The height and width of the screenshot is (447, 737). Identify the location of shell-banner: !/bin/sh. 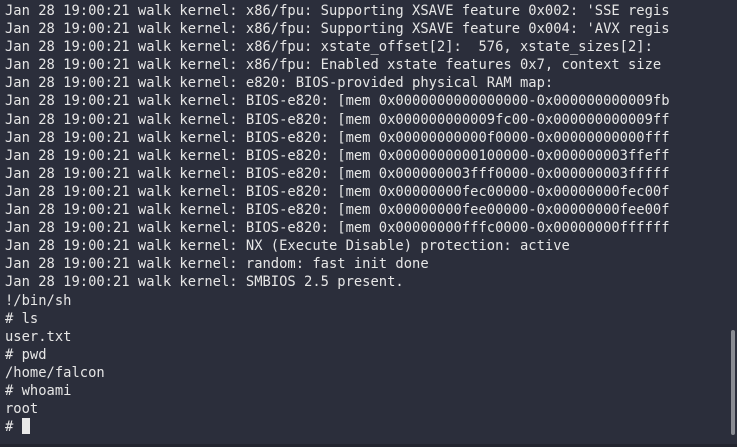
(38, 300).